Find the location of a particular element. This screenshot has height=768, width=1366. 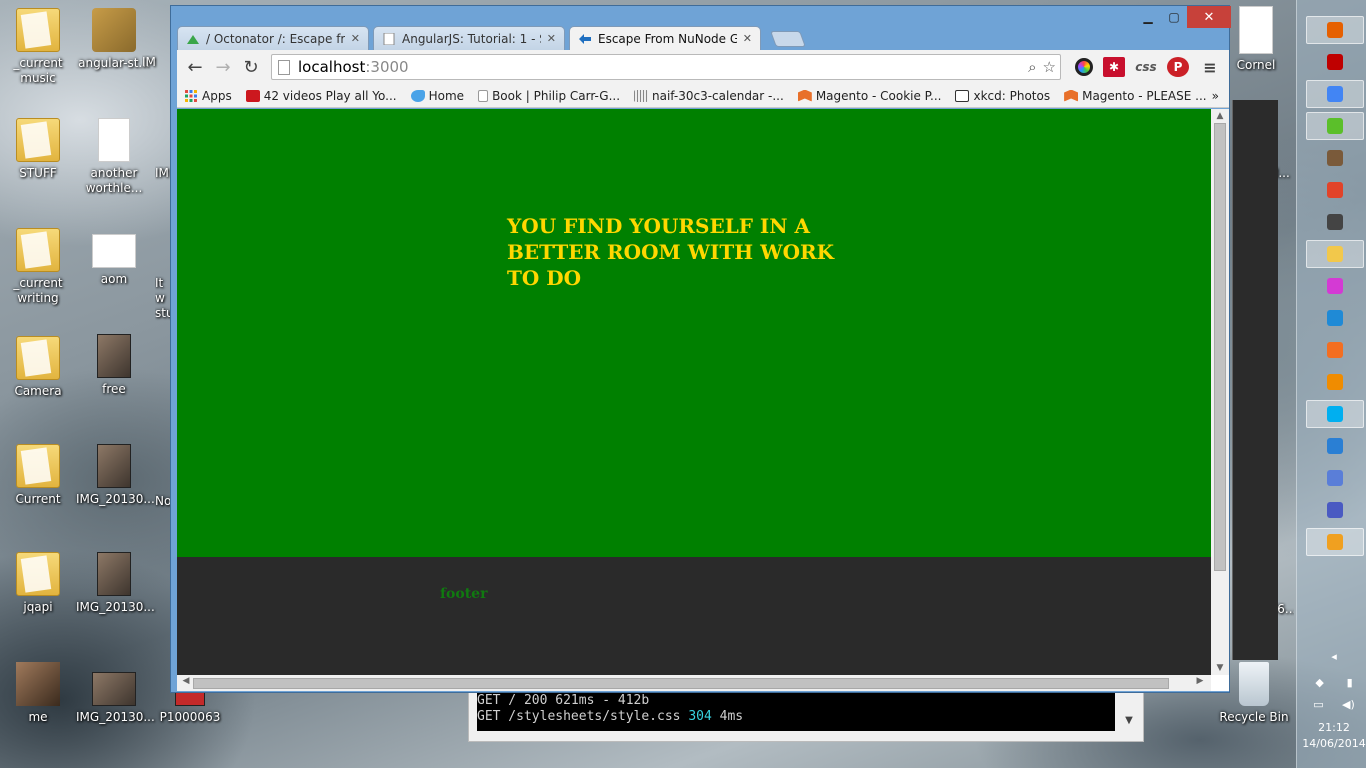

battery-icon: ▮ is located at coordinates (1350, 682).